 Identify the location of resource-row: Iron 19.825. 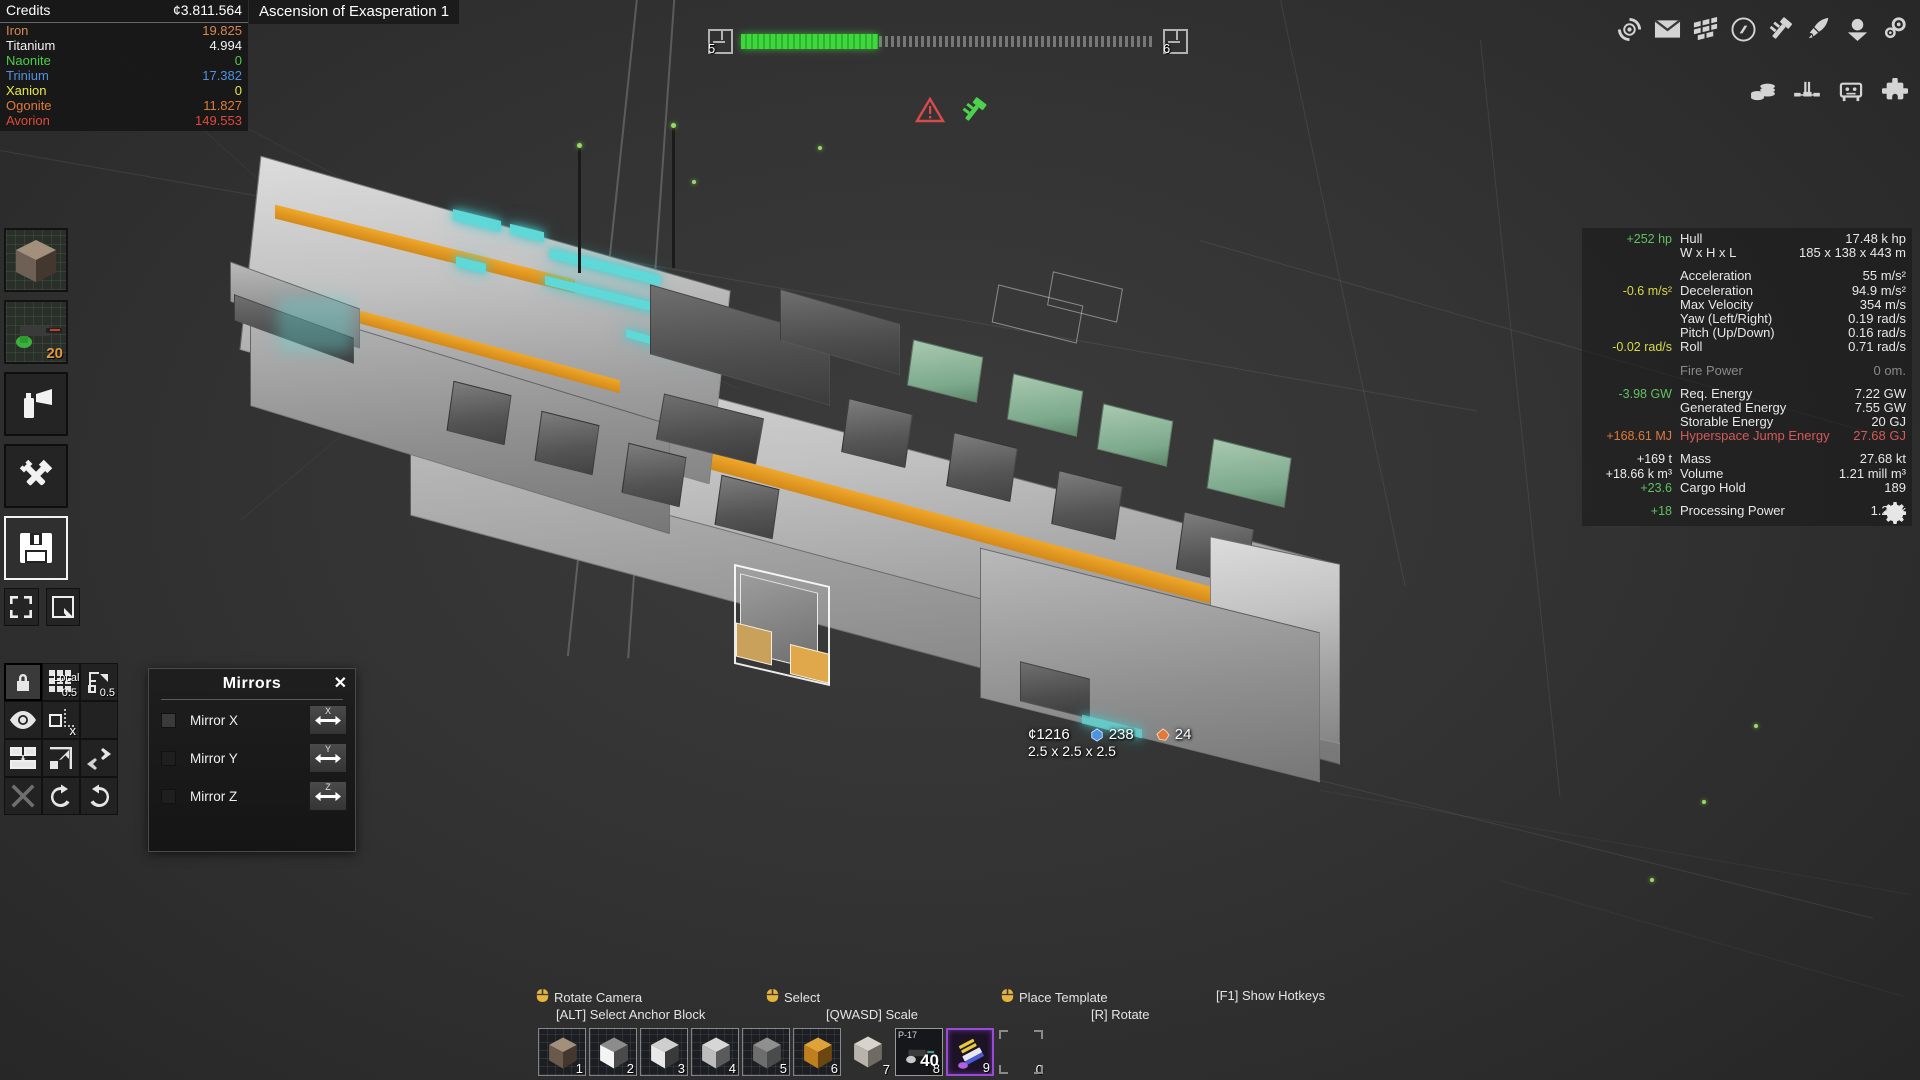
(124, 30).